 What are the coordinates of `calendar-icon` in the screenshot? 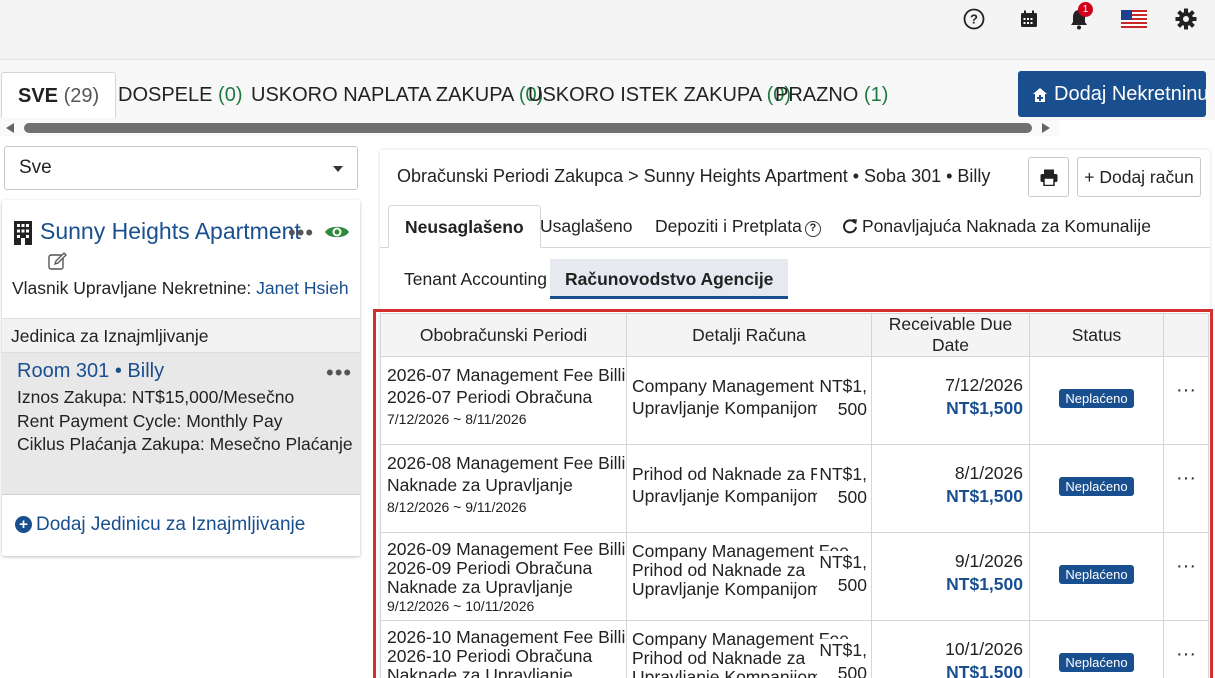 It's located at (1029, 19).